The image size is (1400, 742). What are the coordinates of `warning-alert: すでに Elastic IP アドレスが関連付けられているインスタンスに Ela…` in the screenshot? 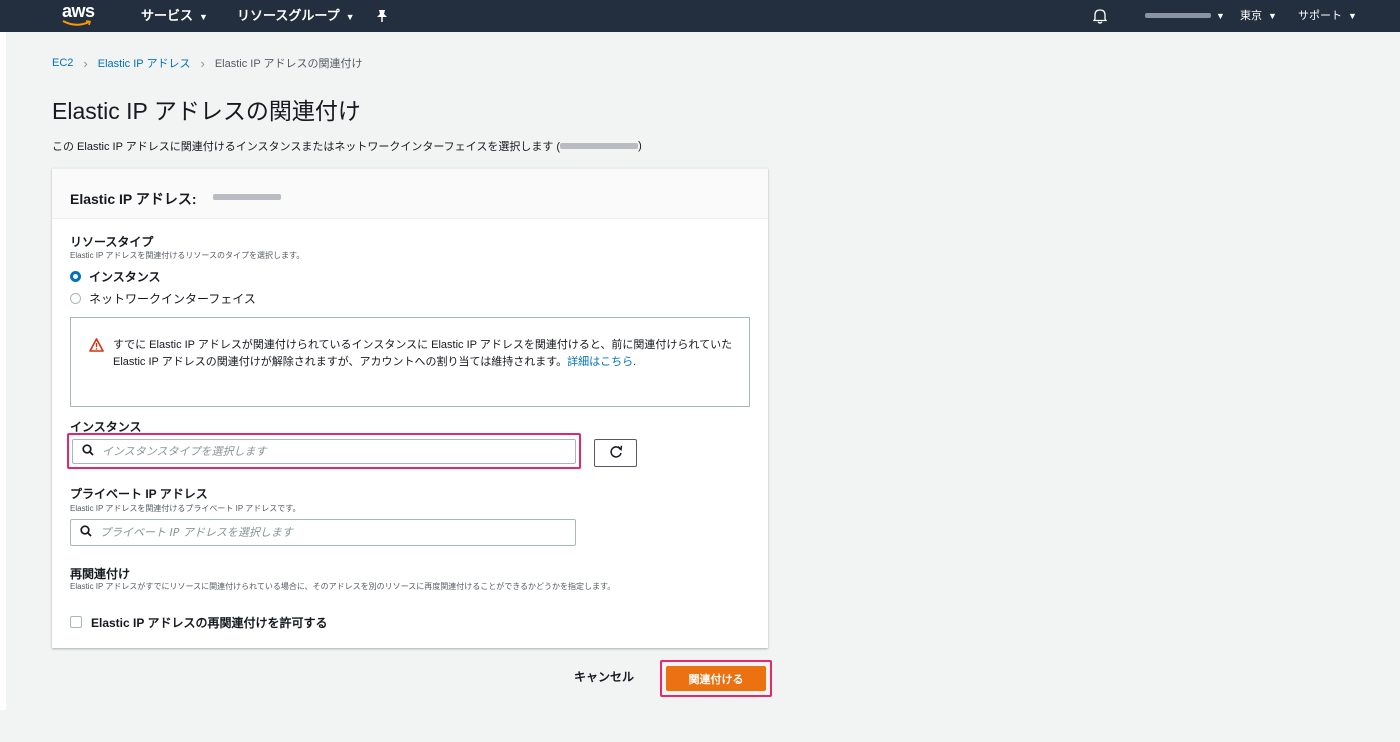 It's located at (410, 362).